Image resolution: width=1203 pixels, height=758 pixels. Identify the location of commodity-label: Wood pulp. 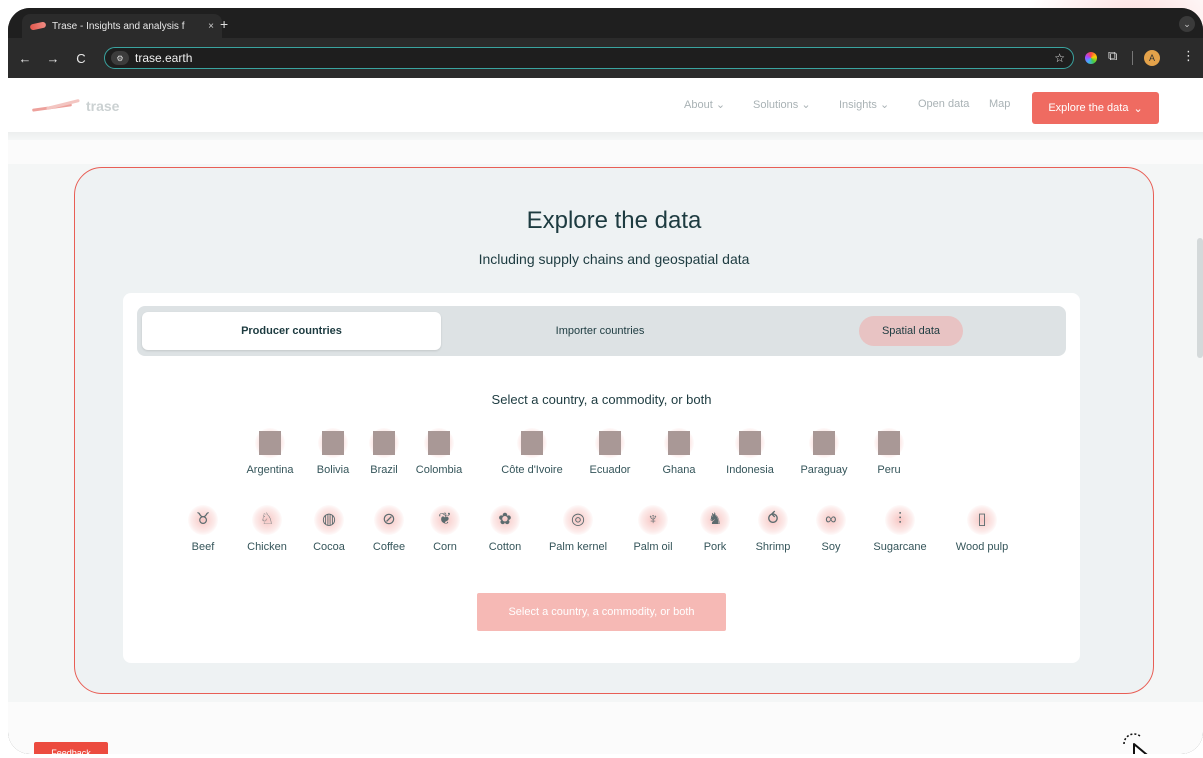
(982, 547).